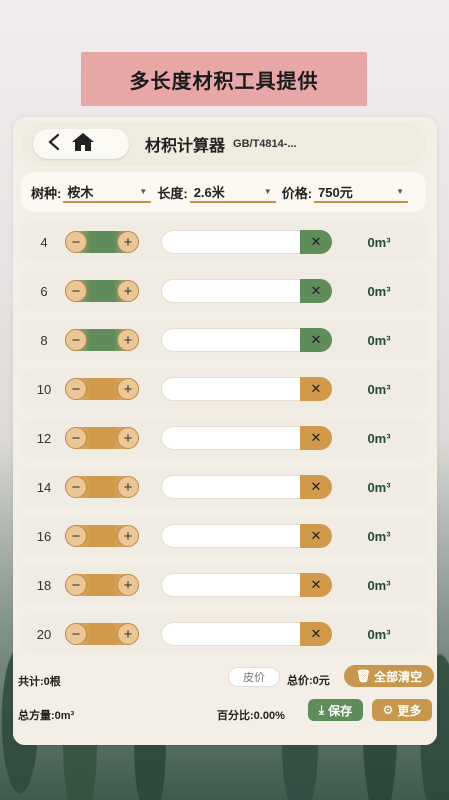  I want to click on length-label: 8, so click(44, 340).